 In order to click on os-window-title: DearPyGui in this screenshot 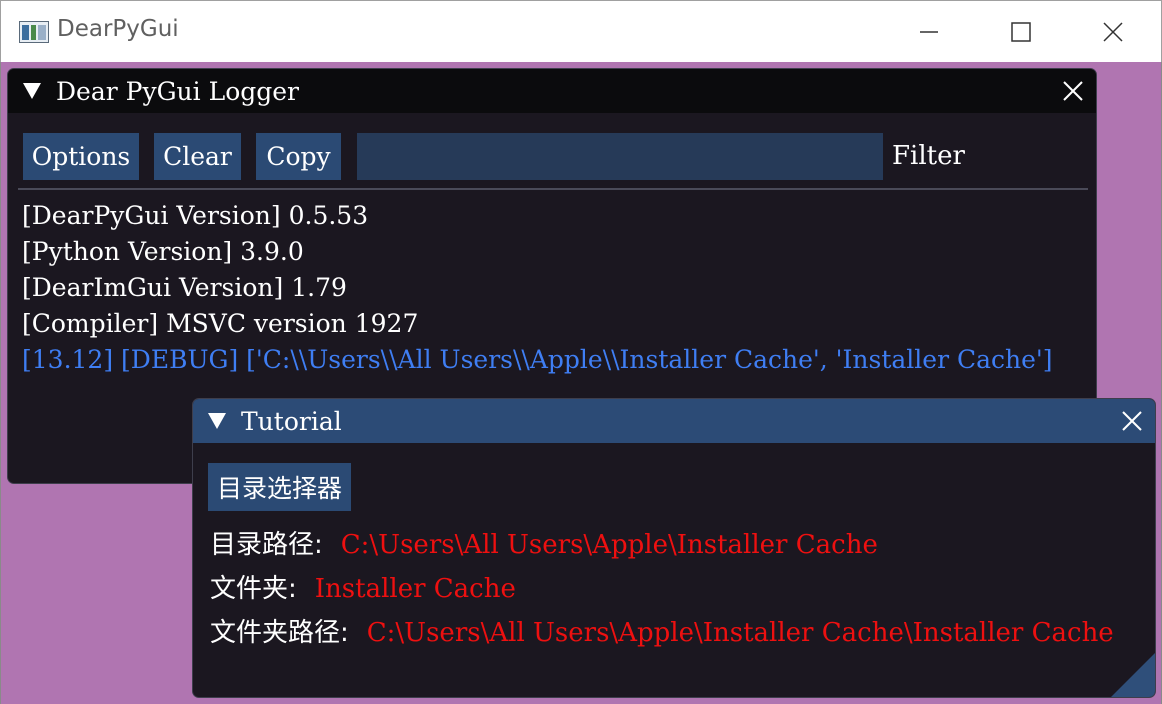, I will do `click(118, 29)`.